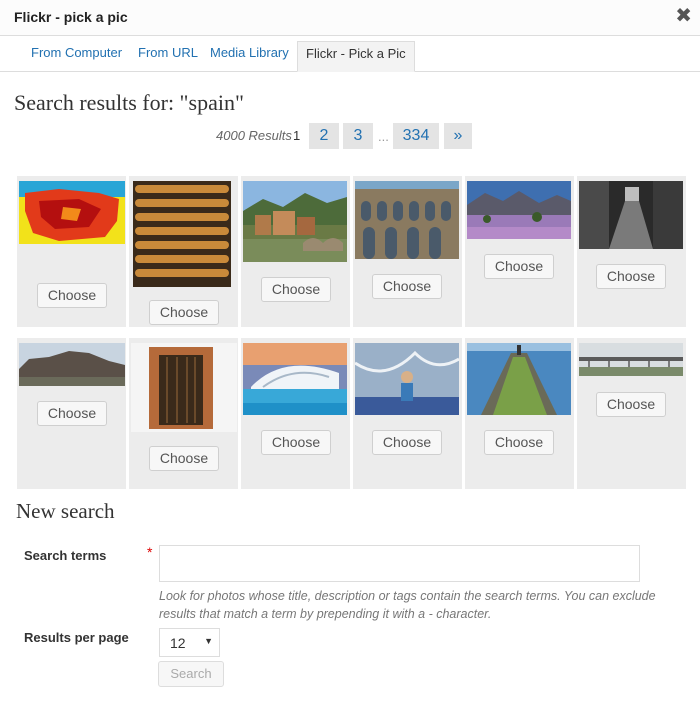 This screenshot has height=704, width=700. Describe the element at coordinates (249, 52) in the screenshot. I see `tab-media-library: Media Library` at that location.